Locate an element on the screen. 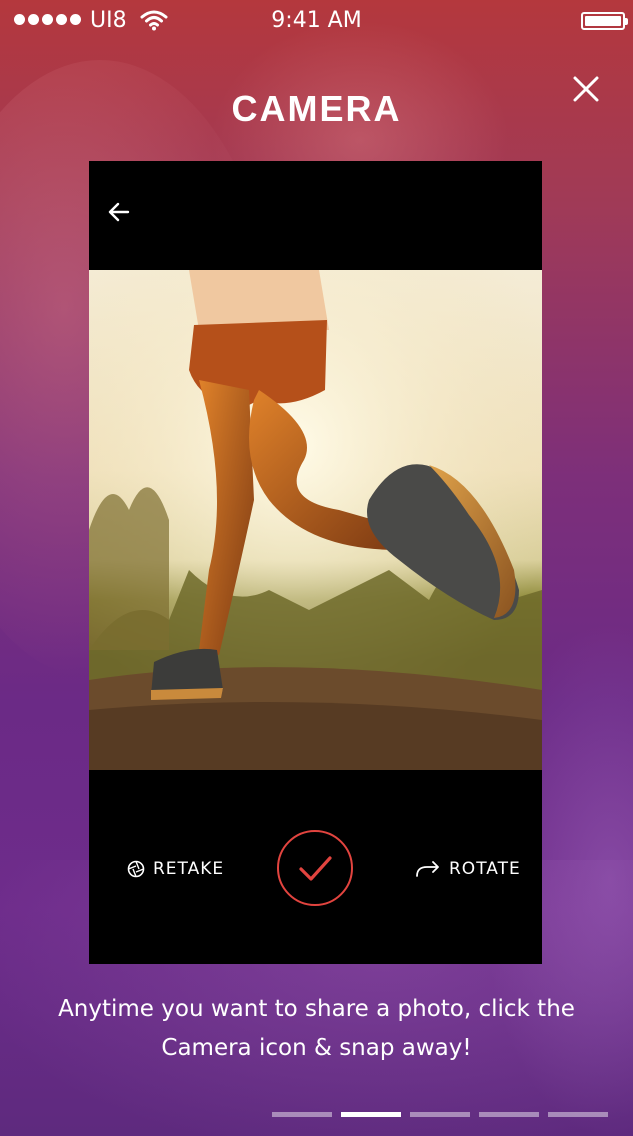 Image resolution: width=633 pixels, height=1136 pixels. status-time: 9:41 AM is located at coordinates (316, 20).